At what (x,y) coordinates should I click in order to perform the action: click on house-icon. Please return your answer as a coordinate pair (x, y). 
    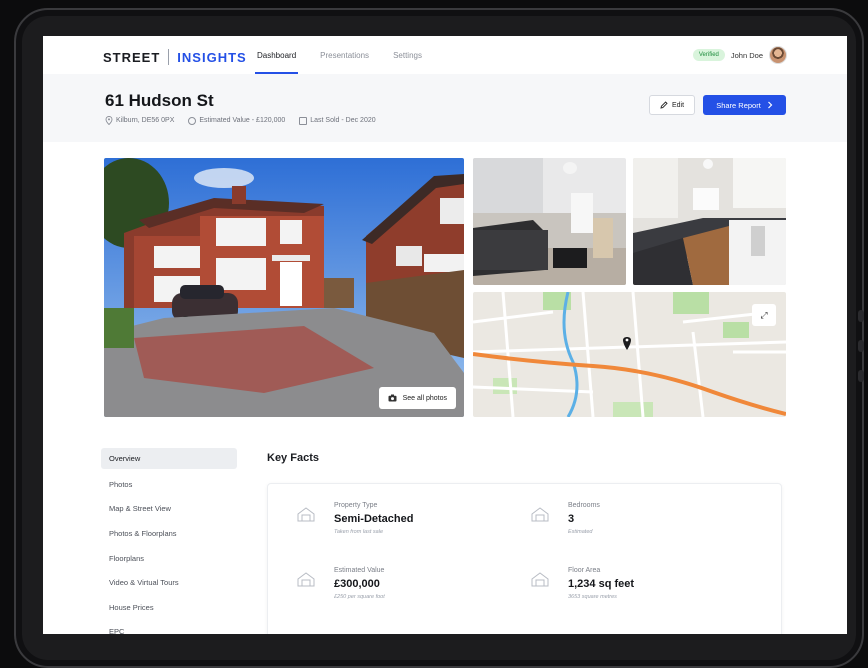
    Looking at the image, I should click on (306, 514).